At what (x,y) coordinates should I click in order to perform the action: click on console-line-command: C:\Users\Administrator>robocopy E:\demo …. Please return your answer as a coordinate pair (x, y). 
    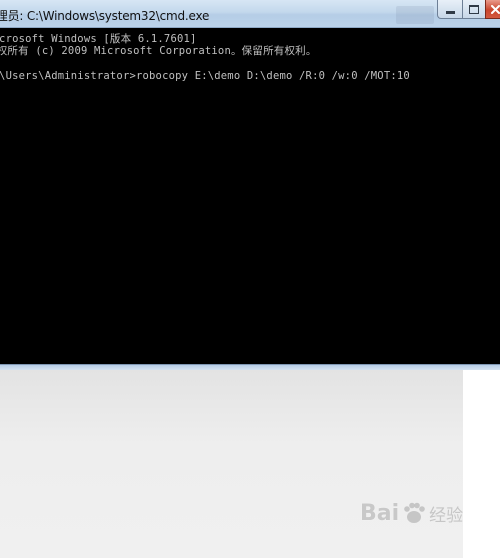
    Looking at the image, I should click on (205, 76).